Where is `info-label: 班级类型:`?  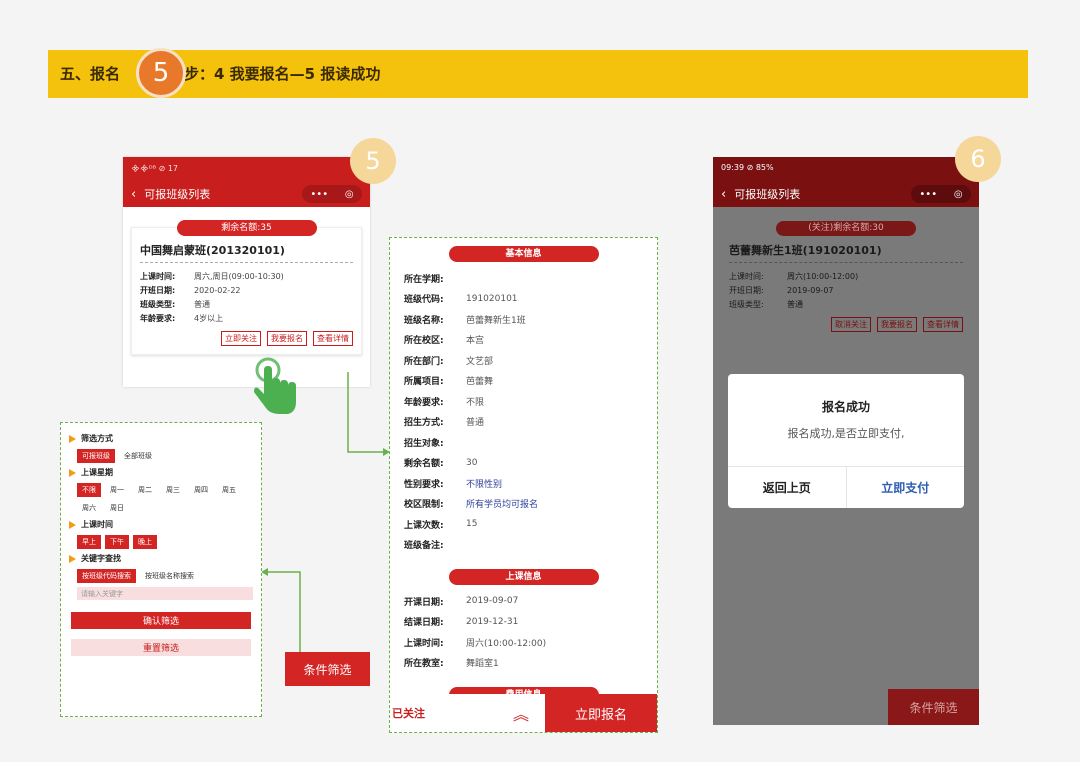 info-label: 班级类型: is located at coordinates (746, 304).